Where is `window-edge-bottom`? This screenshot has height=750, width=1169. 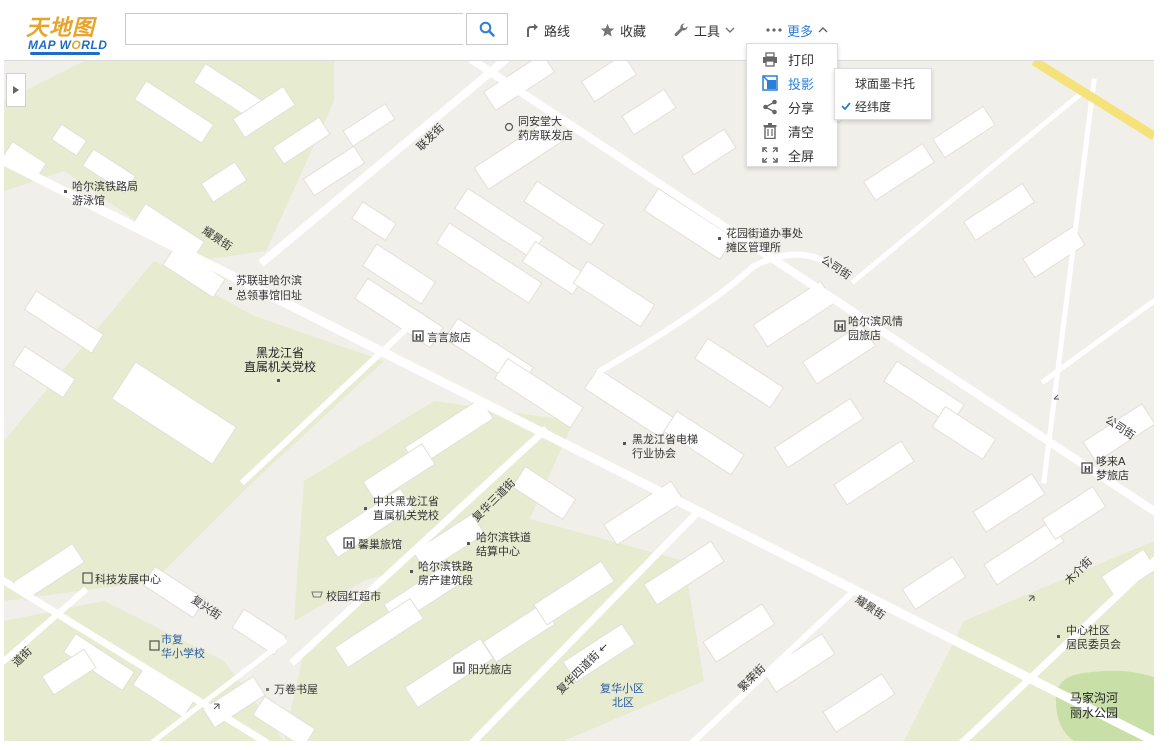 window-edge-bottom is located at coordinates (584, 745).